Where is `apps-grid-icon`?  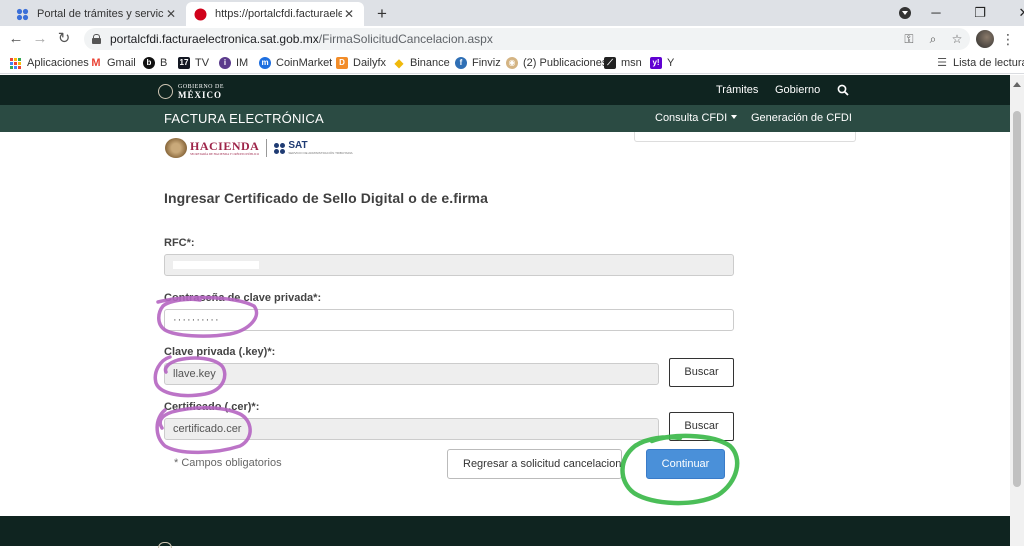 apps-grid-icon is located at coordinates (15, 63).